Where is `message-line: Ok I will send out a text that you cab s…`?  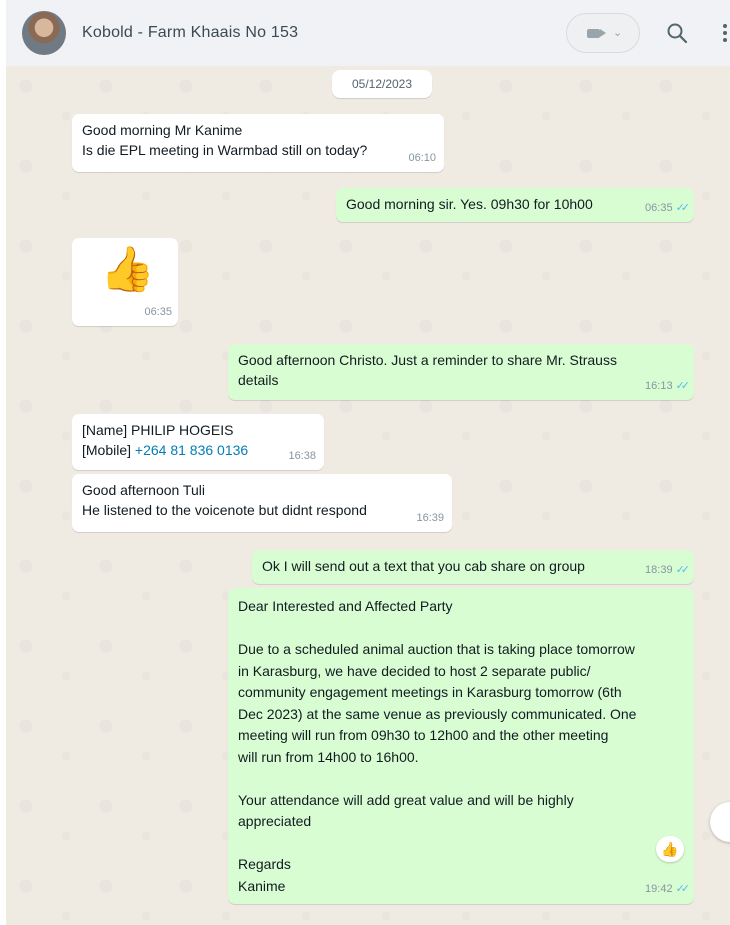
message-line: Ok I will send out a text that you cab s… is located at coordinates (423, 566).